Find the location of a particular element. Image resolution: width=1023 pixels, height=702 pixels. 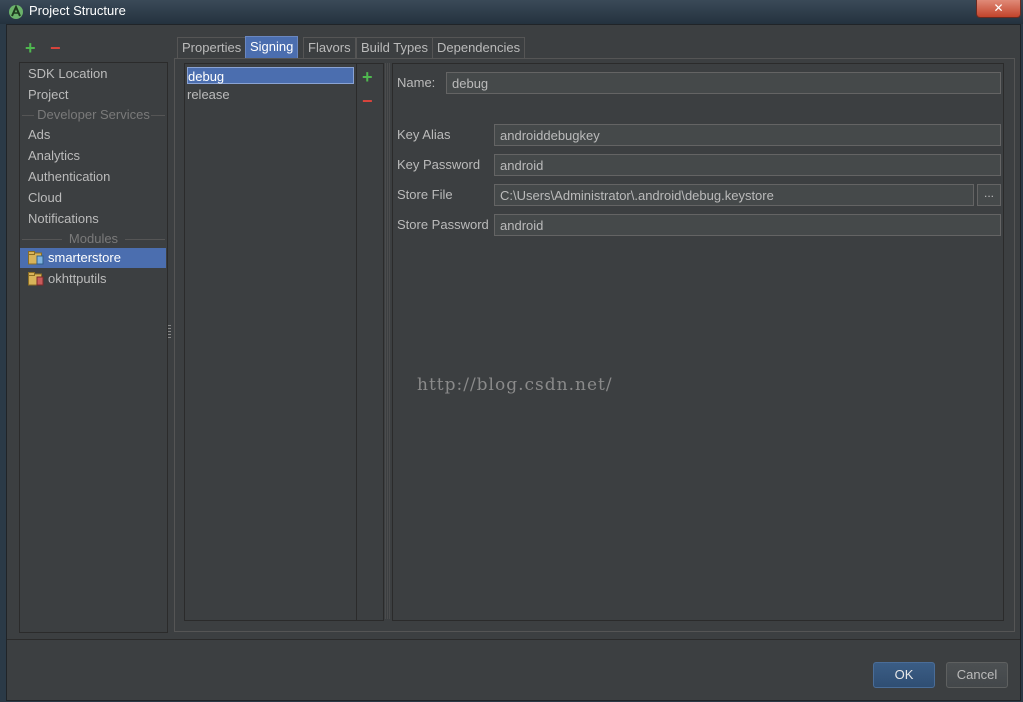

signing-list-toolbar: + − is located at coordinates (370, 342).